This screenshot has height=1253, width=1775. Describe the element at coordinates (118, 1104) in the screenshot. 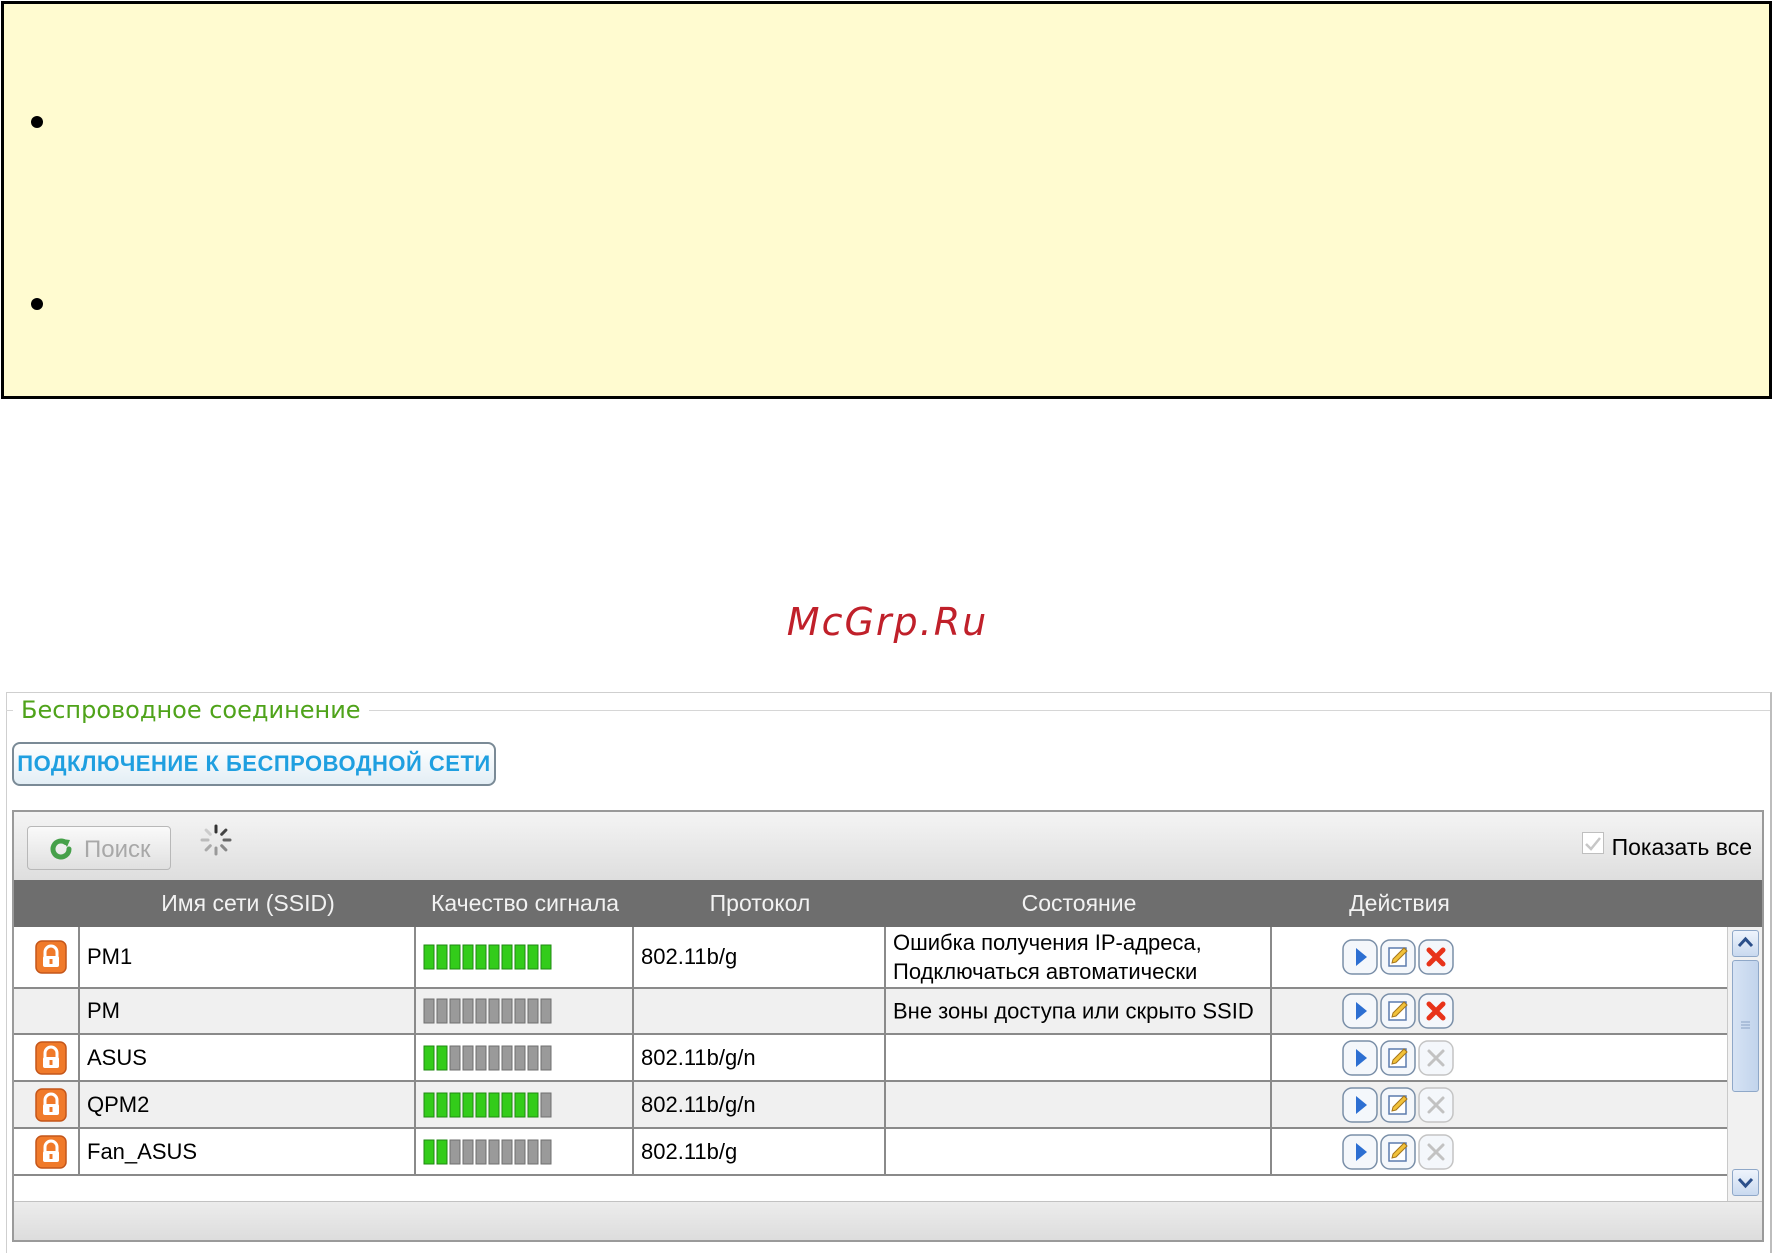

I see `ssid-text: QPM2` at that location.